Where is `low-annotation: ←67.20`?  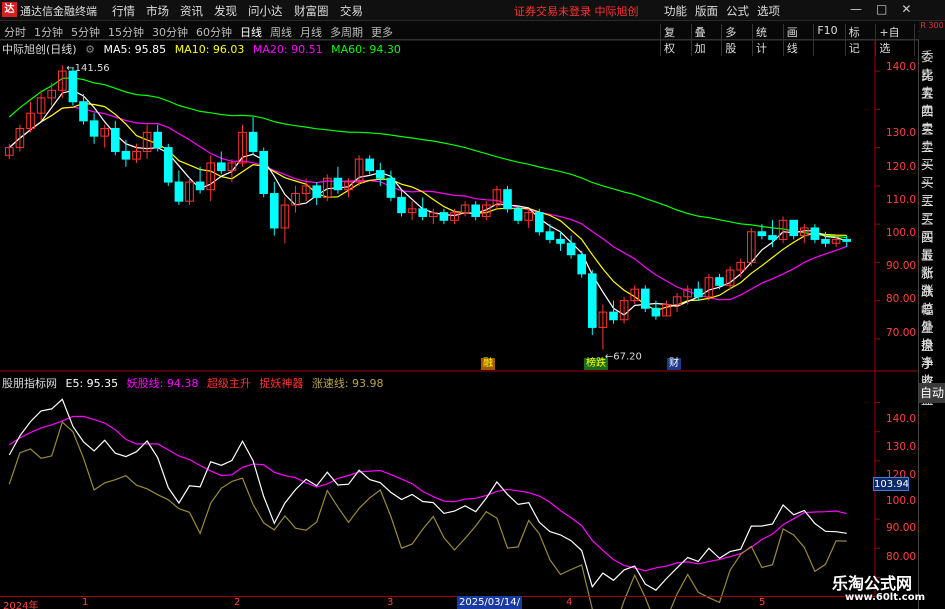
low-annotation: ←67.20 is located at coordinates (623, 357).